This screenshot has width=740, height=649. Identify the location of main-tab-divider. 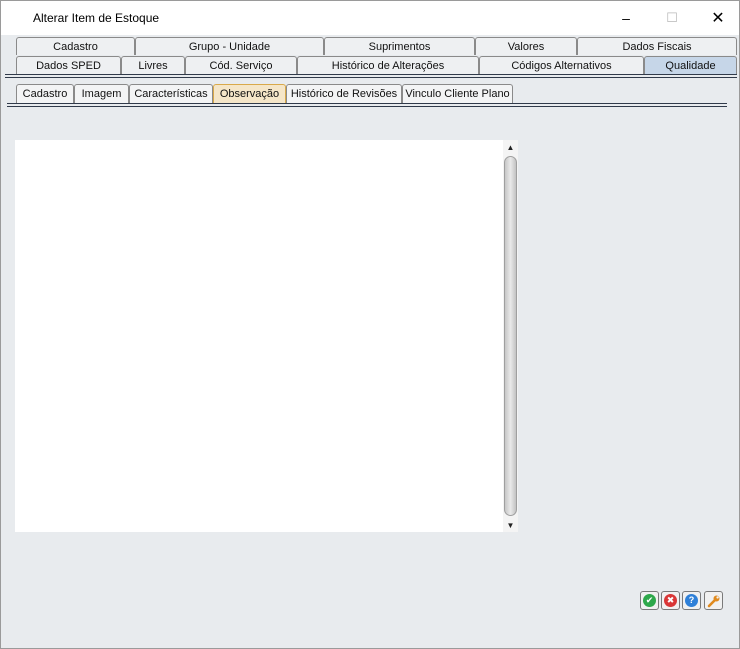
(371, 74).